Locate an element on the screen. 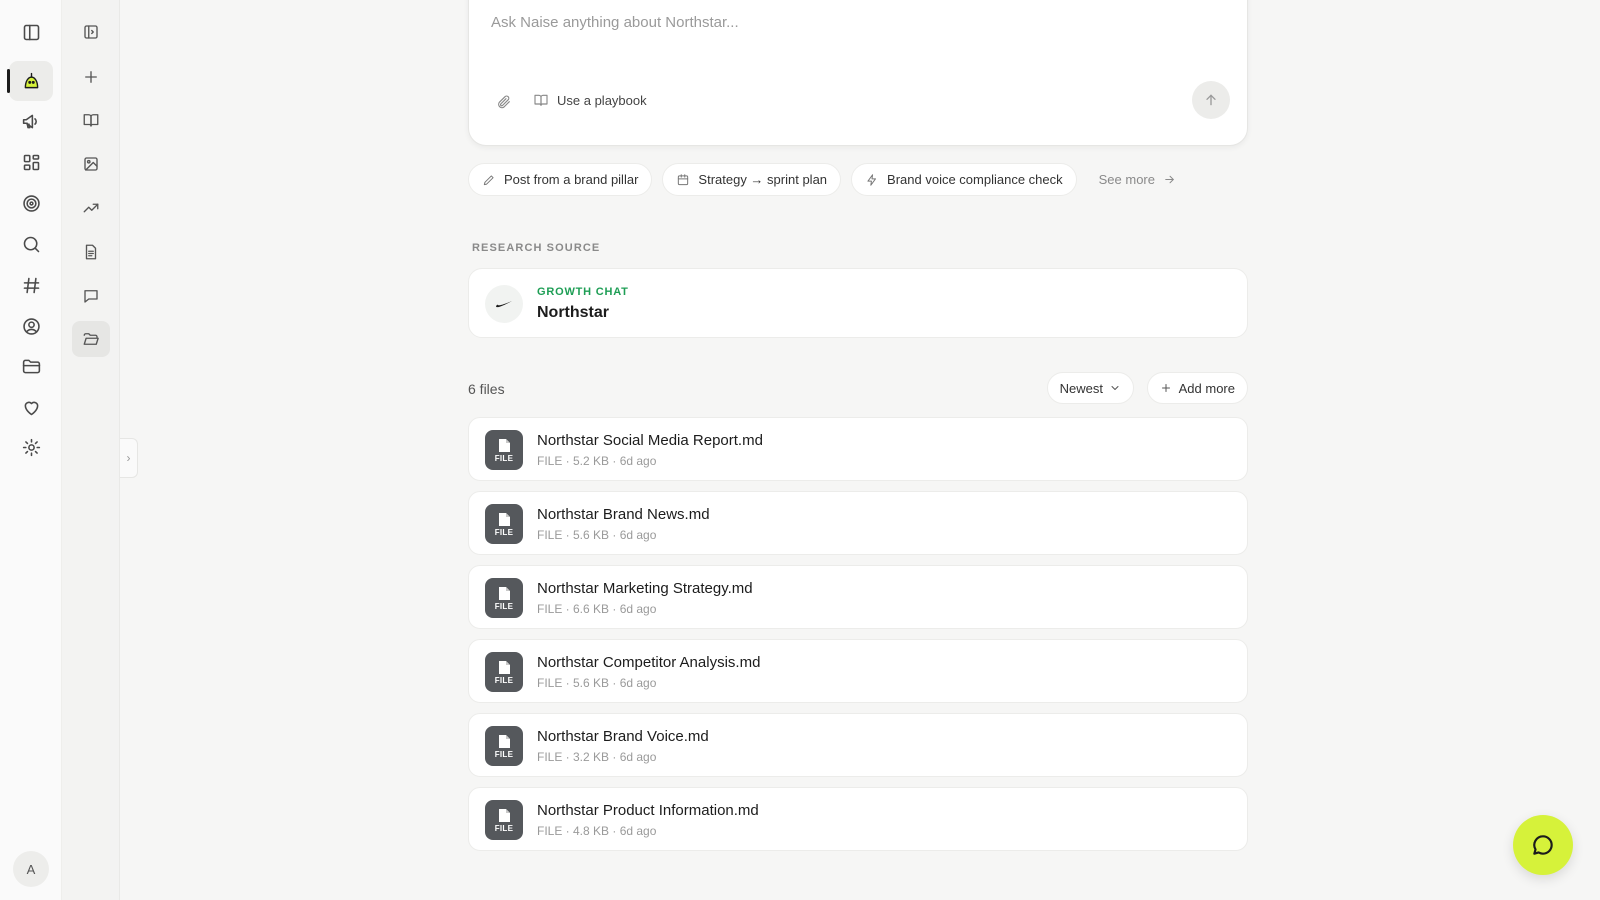  documents-button is located at coordinates (91, 252).